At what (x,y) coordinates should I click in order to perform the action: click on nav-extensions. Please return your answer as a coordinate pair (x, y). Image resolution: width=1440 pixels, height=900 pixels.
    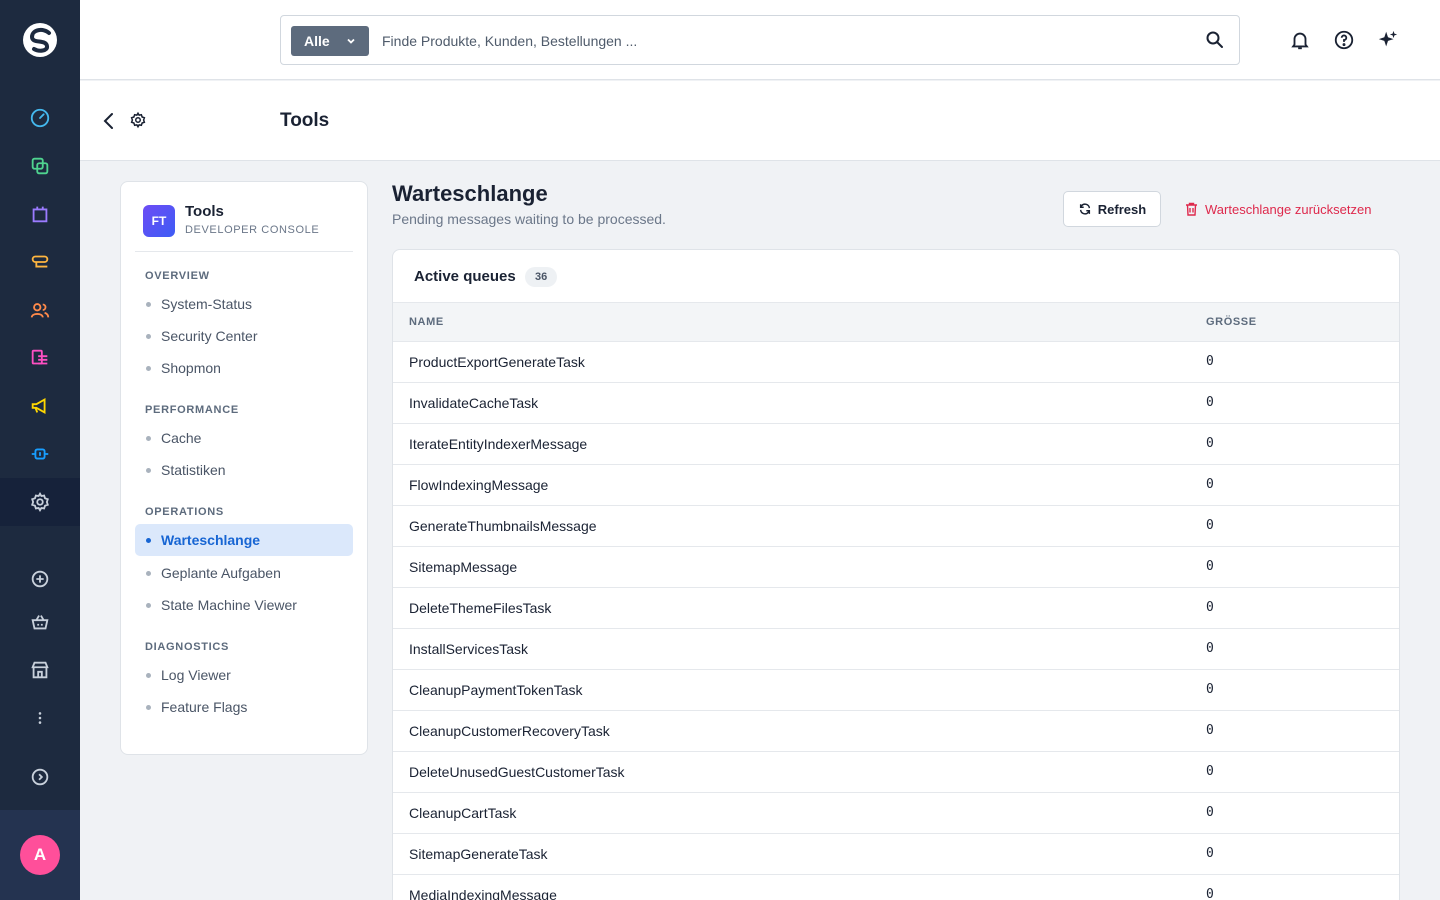
    Looking at the image, I should click on (40, 454).